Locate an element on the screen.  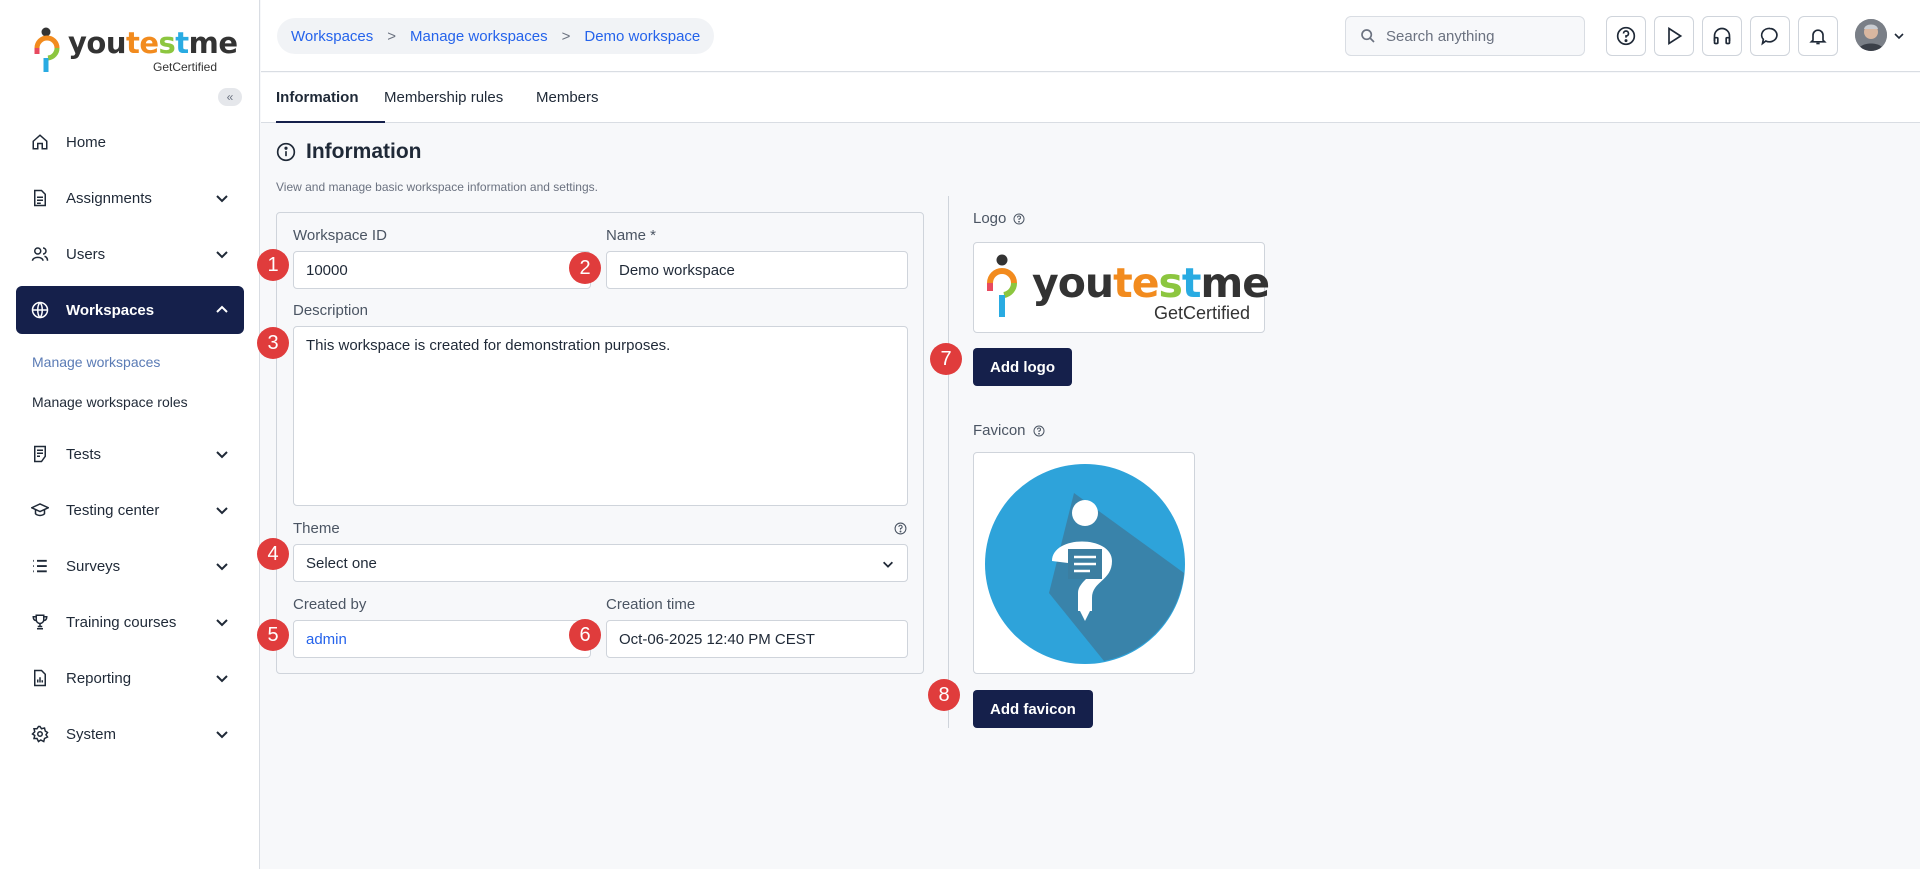
headphones-icon is located at coordinates (1722, 36).